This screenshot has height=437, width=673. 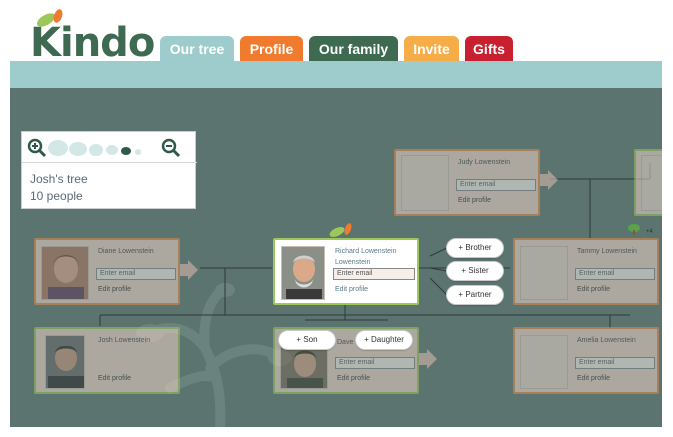 What do you see at coordinates (126, 251) in the screenshot?
I see `person-name: Diane Lowenstein` at bounding box center [126, 251].